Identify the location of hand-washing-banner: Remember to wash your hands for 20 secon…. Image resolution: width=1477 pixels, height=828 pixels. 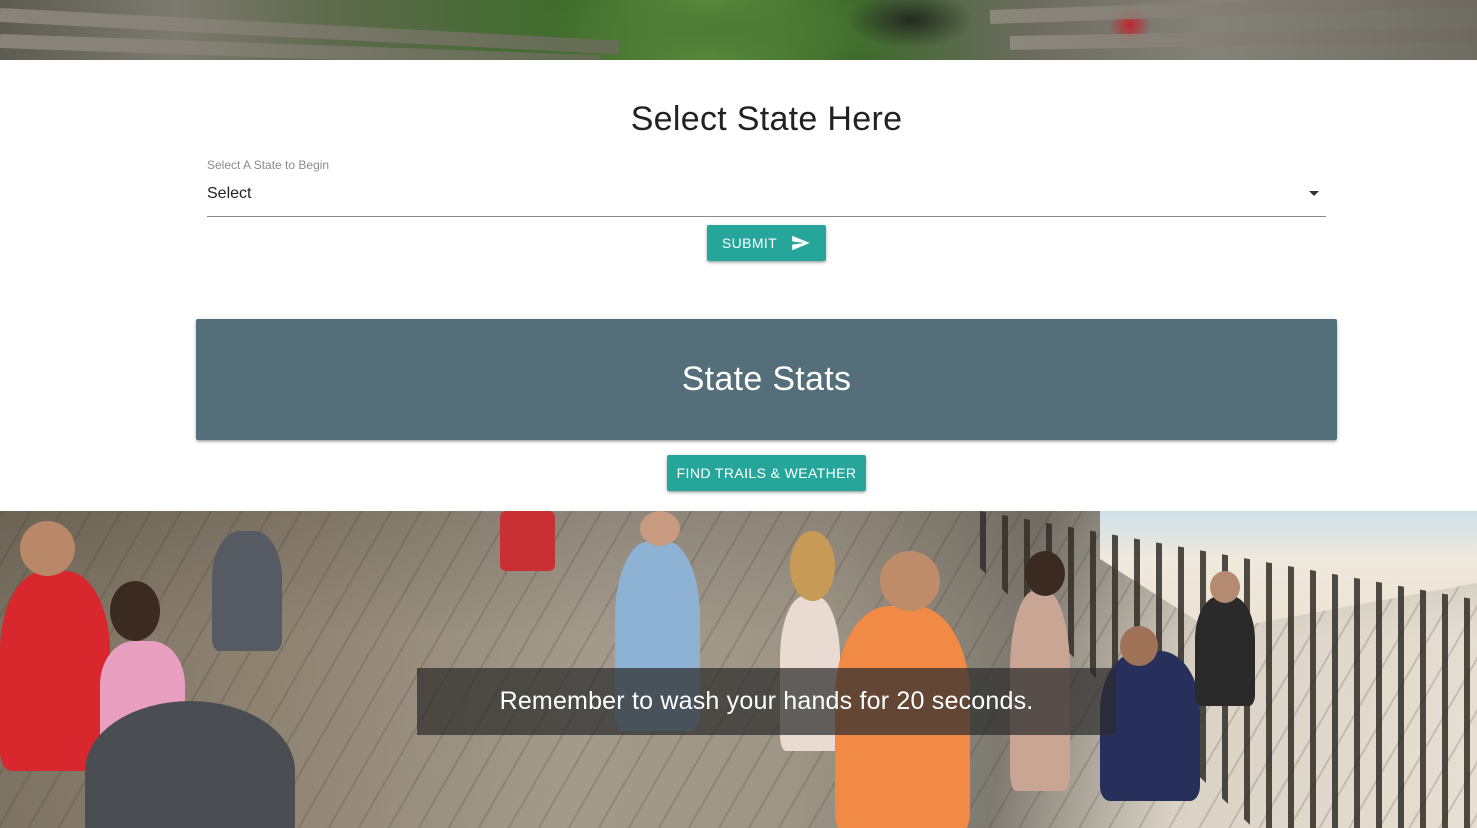
(766, 701).